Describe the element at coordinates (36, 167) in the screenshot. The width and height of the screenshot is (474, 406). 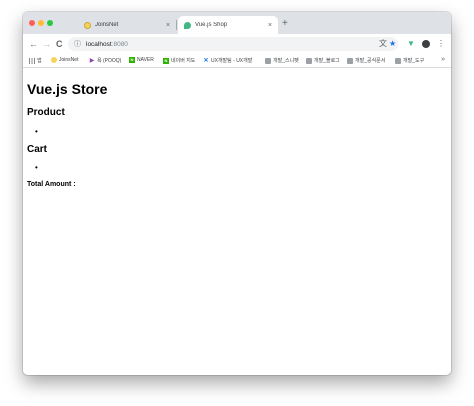
I see `cart-list-item: •` at that location.